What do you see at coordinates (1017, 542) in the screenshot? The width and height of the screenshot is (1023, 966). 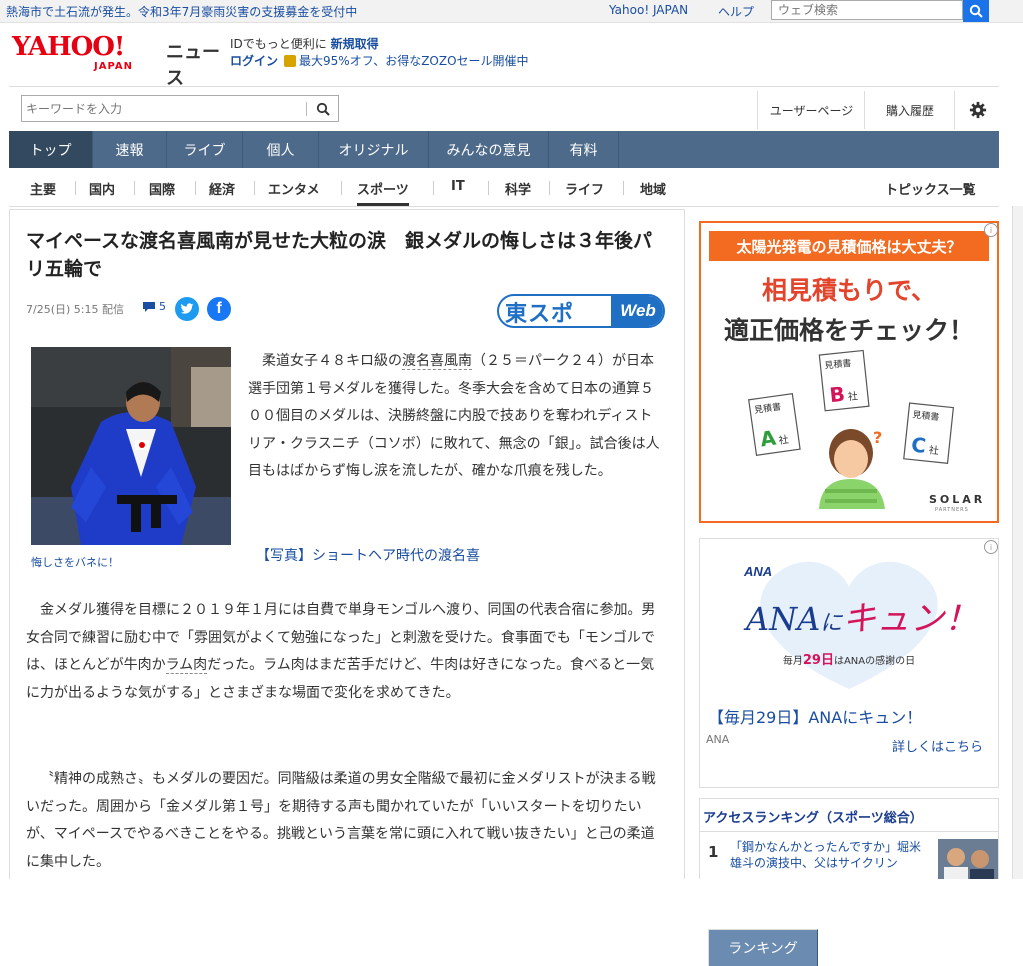 I see `scrollbar` at bounding box center [1017, 542].